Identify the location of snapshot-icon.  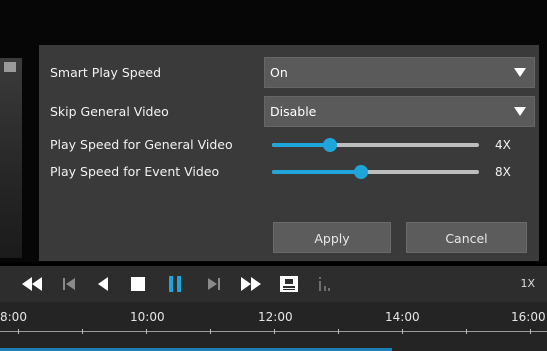
(289, 284).